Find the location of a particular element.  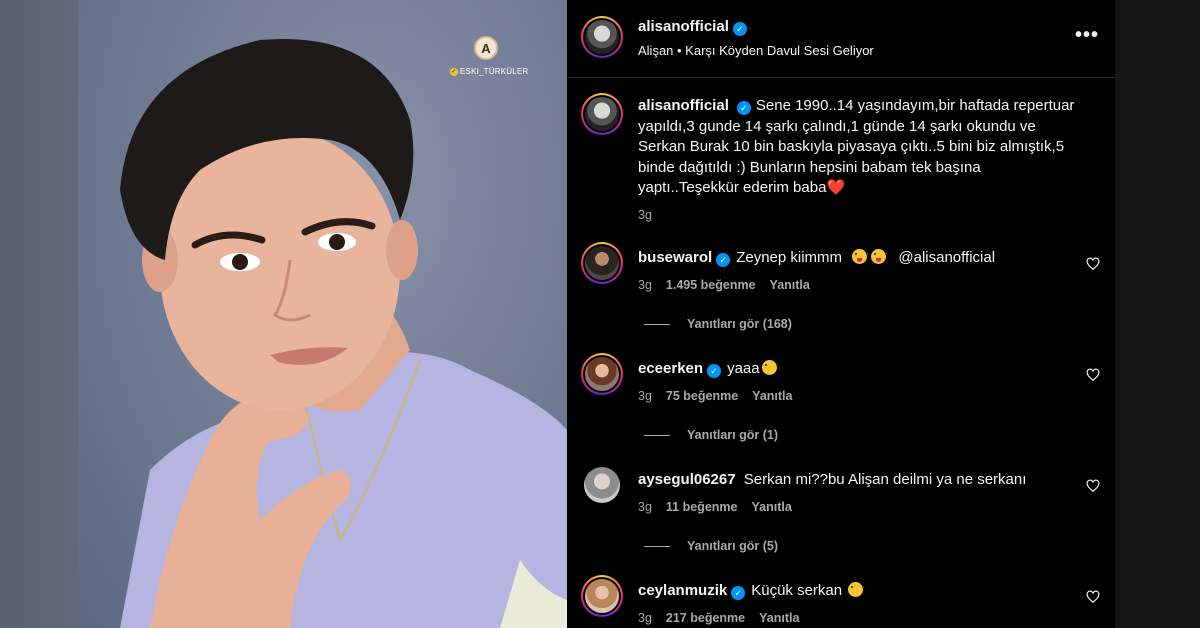

header-avatar is located at coordinates (602, 37).